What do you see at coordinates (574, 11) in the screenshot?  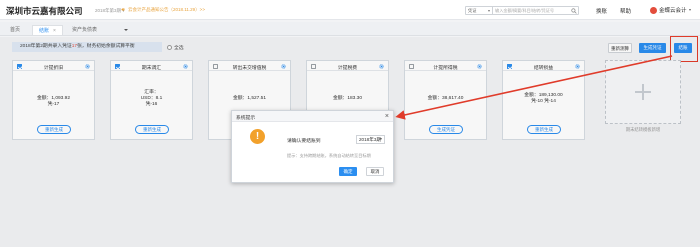 I see `search-icon` at bounding box center [574, 11].